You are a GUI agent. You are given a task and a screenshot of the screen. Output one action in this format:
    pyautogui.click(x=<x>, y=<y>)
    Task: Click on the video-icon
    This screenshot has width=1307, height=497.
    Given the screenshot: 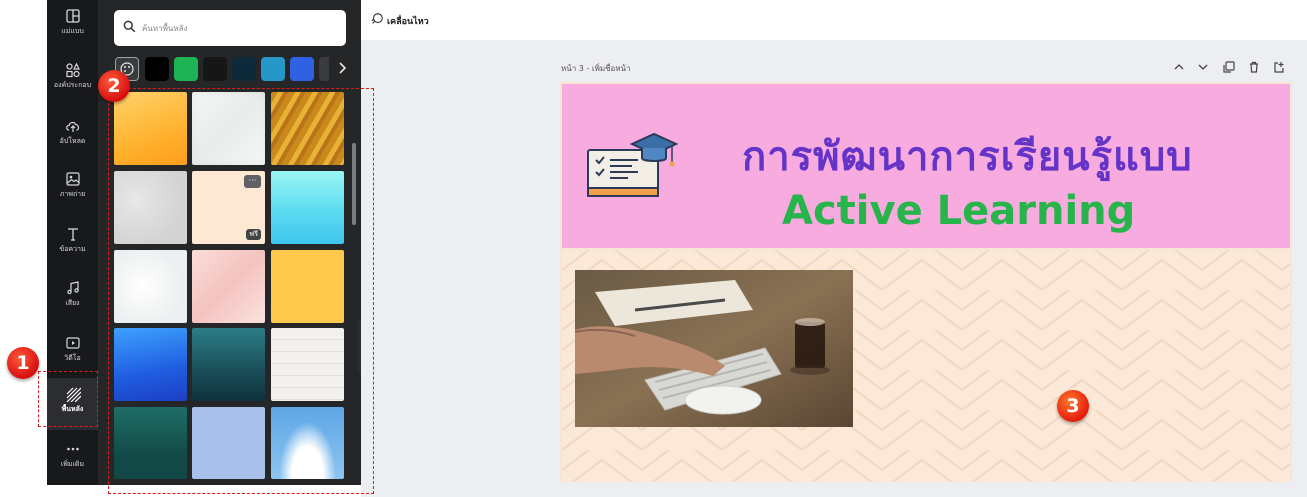 What is the action you would take?
    pyautogui.click(x=72, y=343)
    